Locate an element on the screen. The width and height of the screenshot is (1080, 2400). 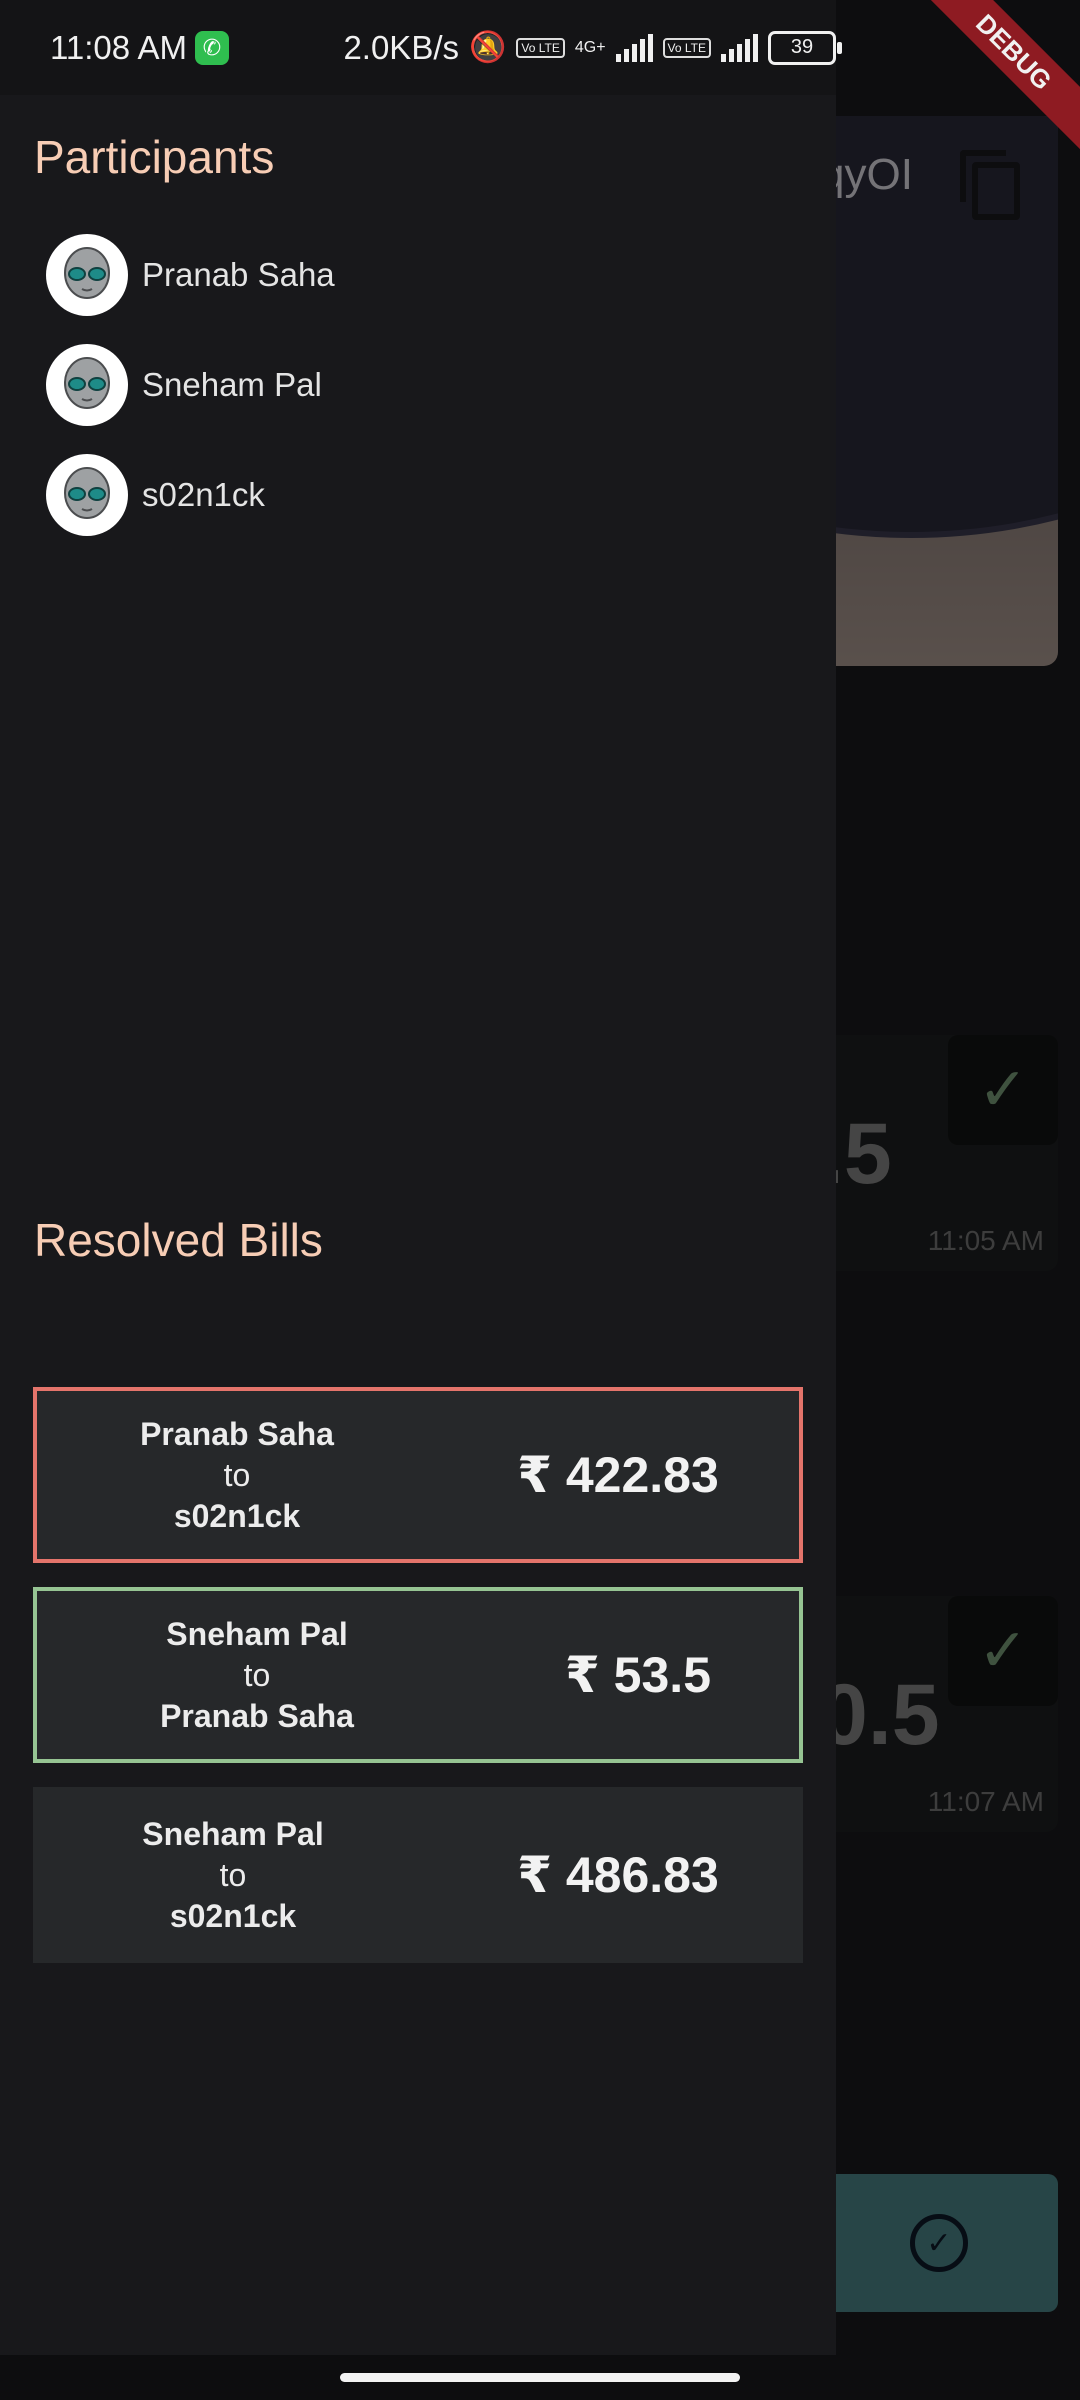
participant-item: Sneham Pal is located at coordinates (184, 385).